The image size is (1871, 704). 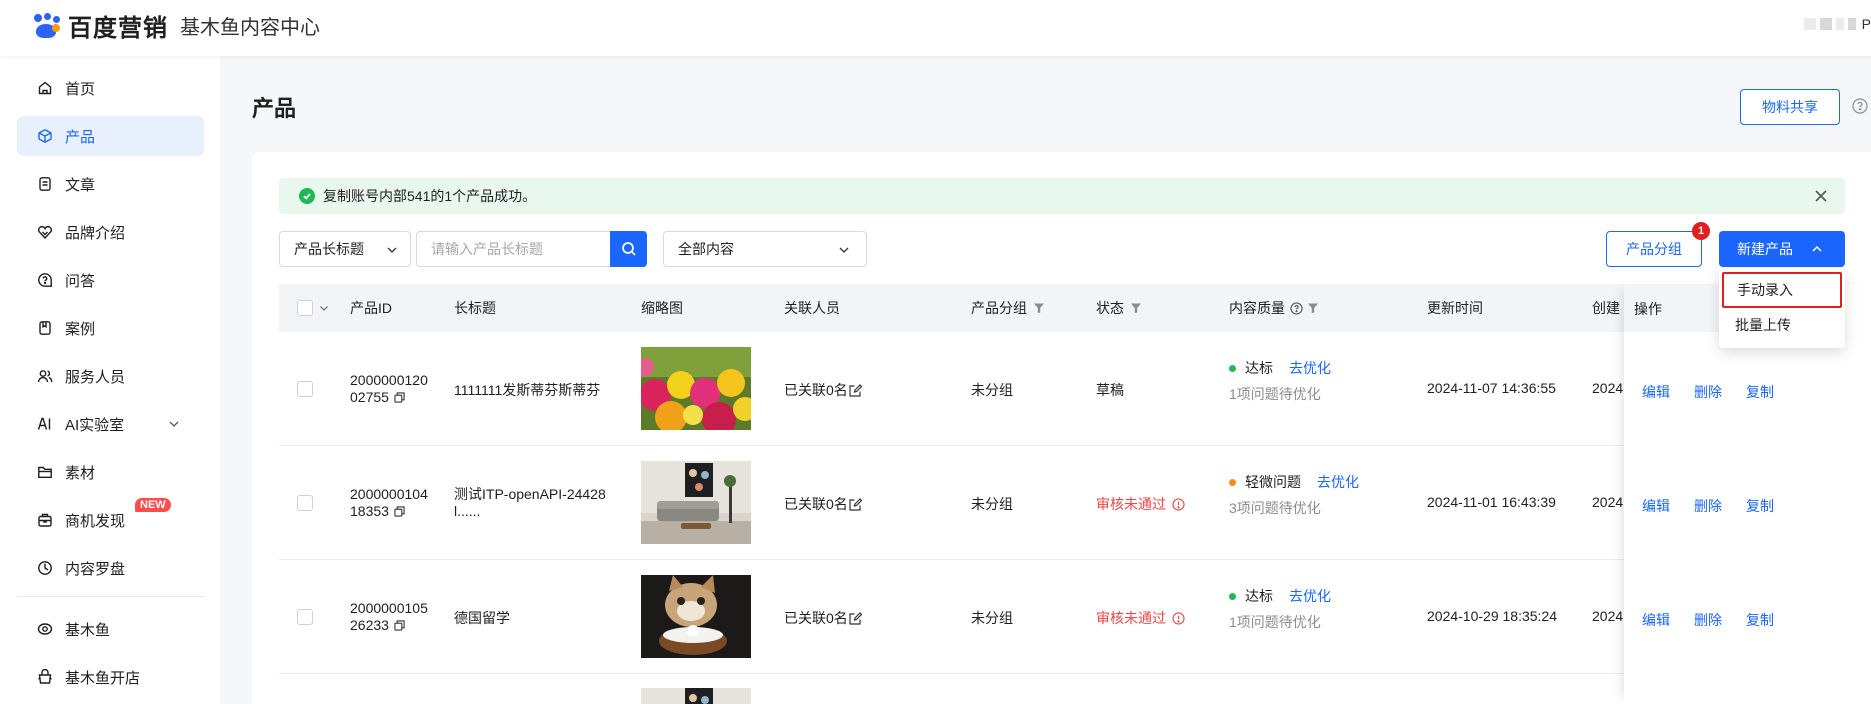 I want to click on sidebar-item-staff: 服务人员, so click(x=110, y=376).